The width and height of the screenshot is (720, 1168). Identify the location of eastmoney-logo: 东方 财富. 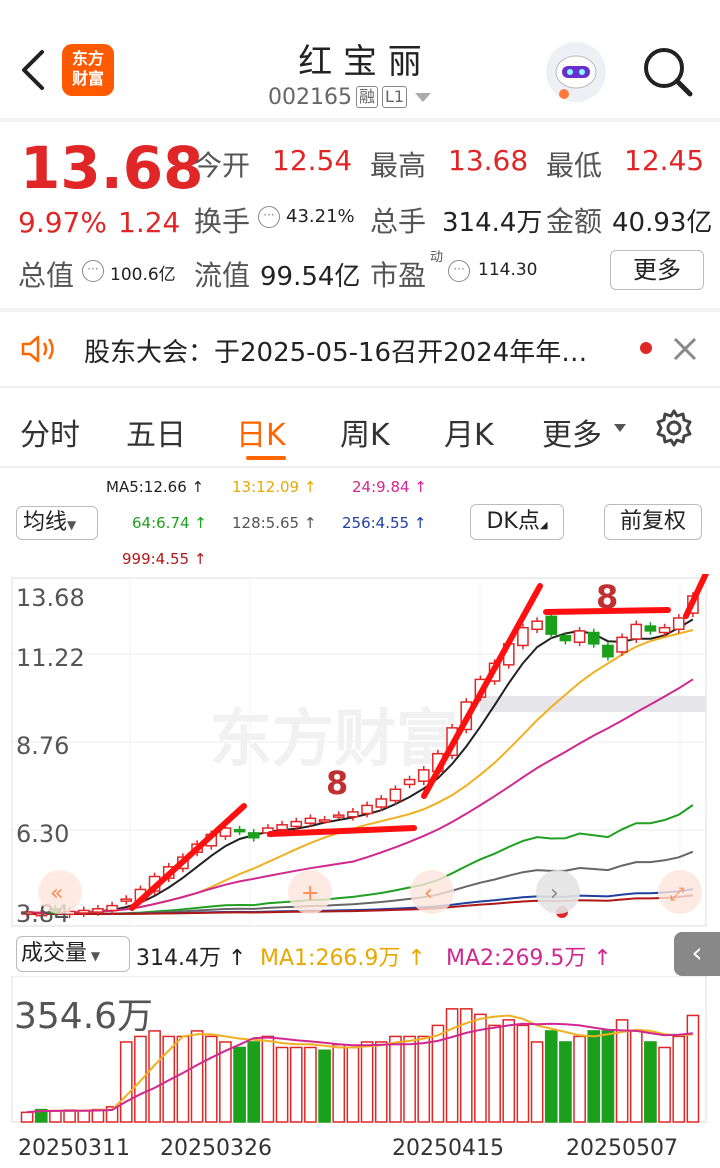
(88, 70).